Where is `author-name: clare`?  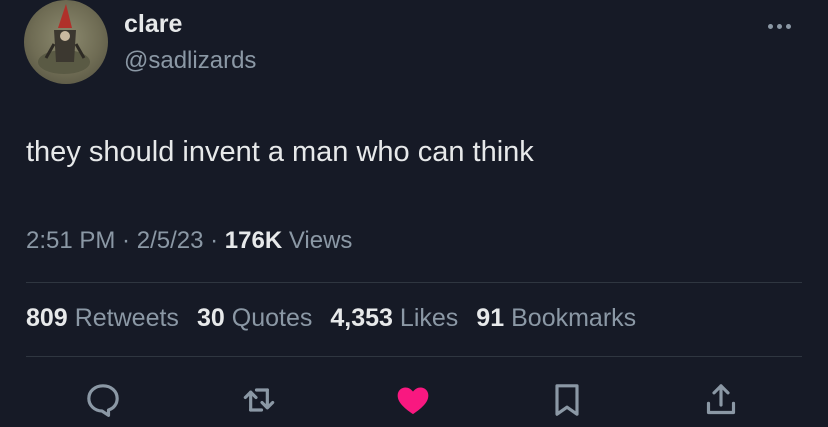
author-name: clare is located at coordinates (153, 24).